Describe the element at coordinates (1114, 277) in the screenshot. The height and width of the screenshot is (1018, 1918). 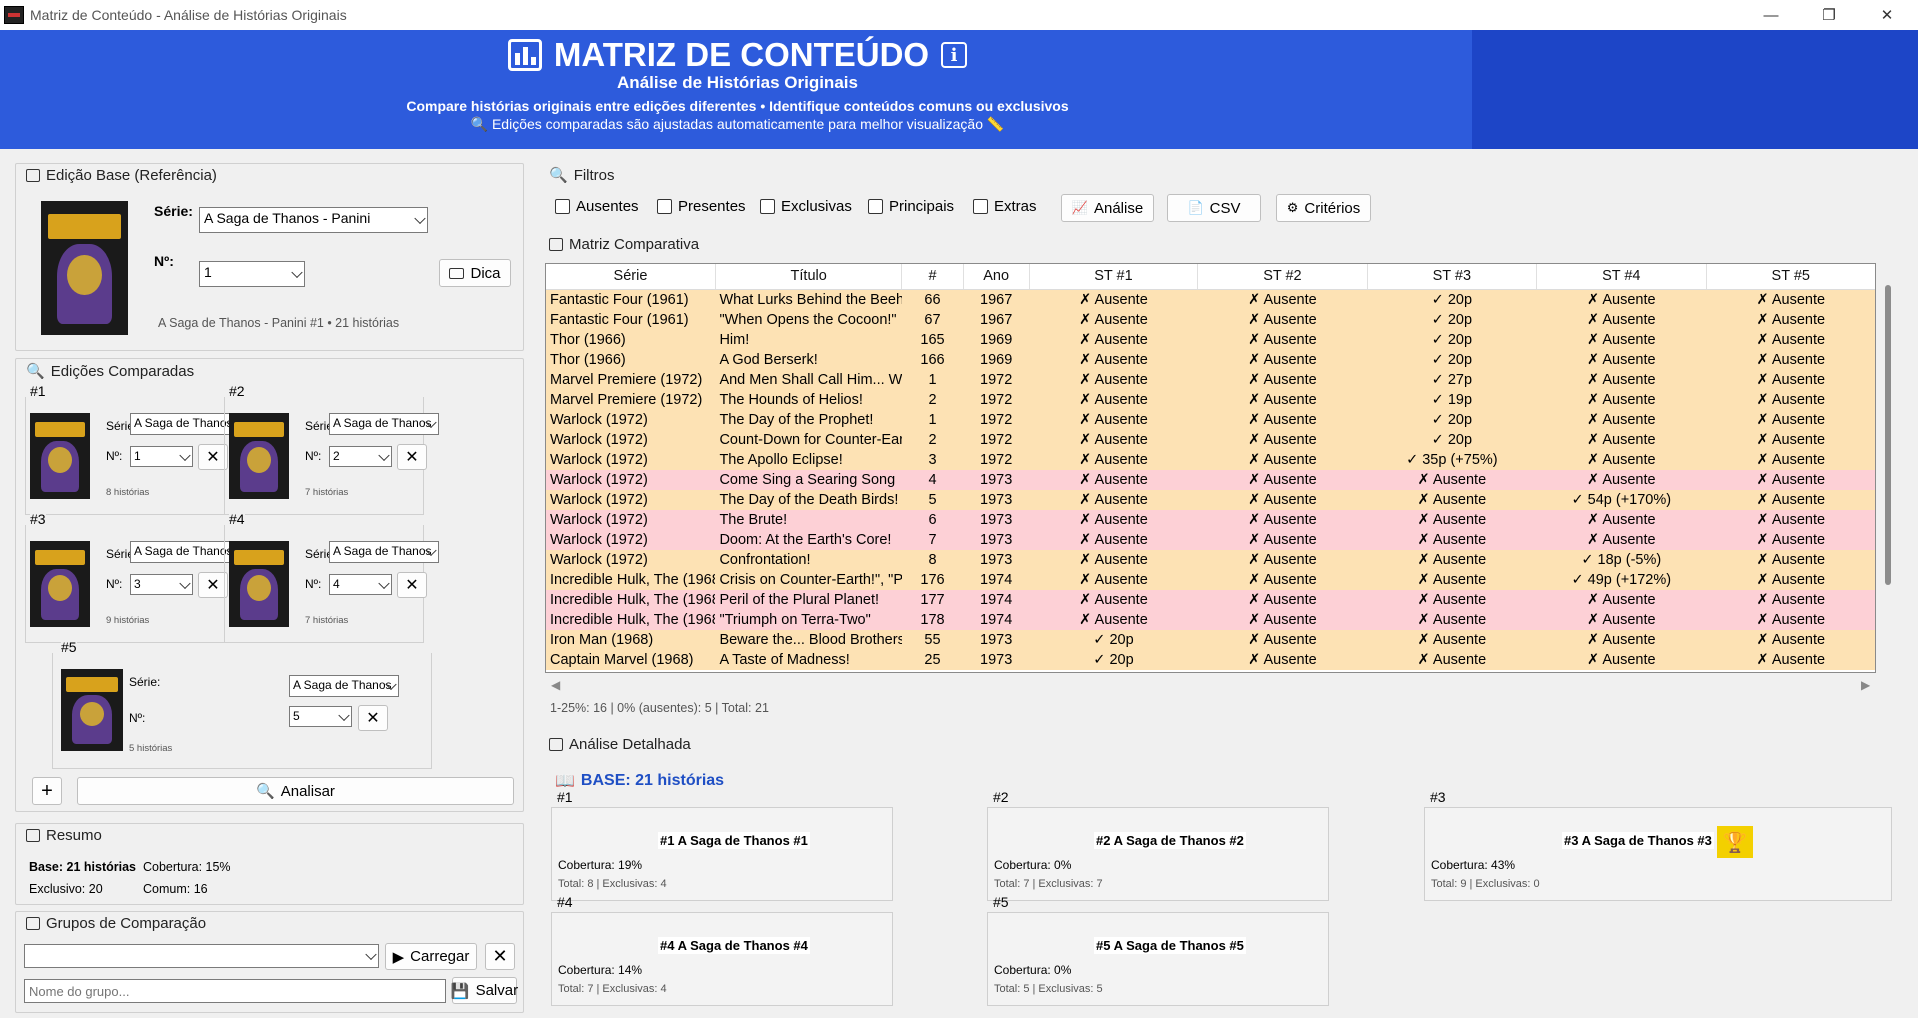
I see `column-header: ST #1` at that location.